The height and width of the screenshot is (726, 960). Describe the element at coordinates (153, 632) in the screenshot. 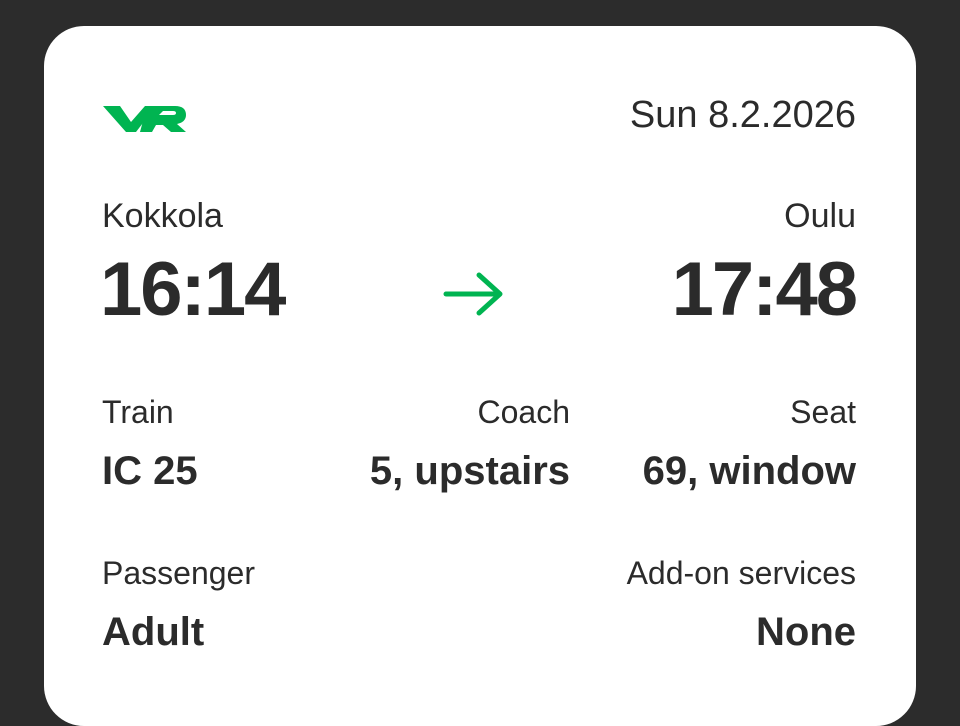

I see `passenger-value: Adult` at that location.